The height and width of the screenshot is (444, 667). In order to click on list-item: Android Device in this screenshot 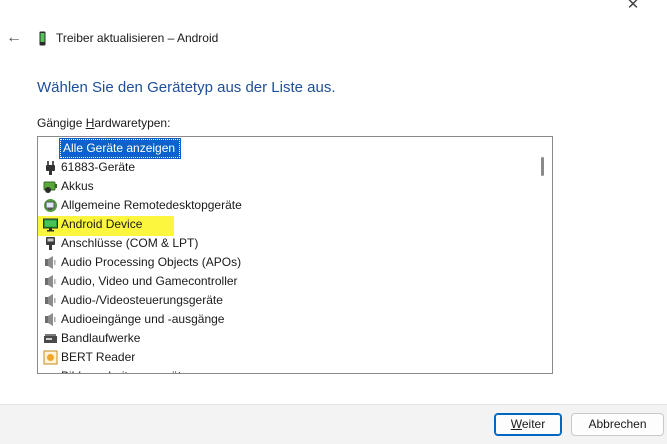, I will do `click(287, 225)`.